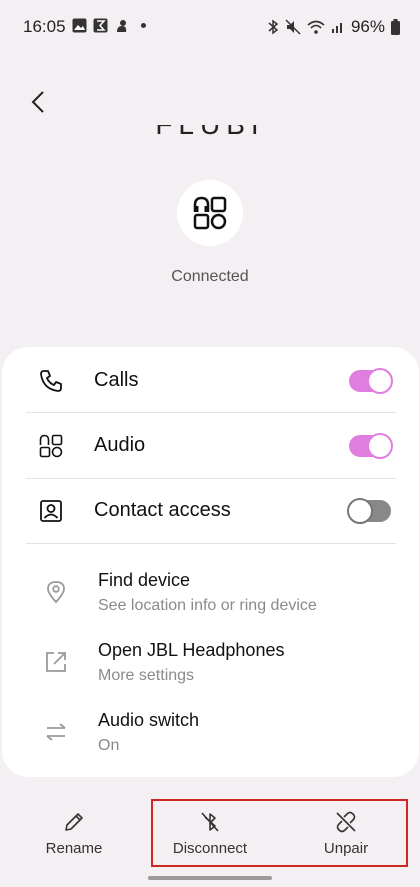  What do you see at coordinates (279, 833) in the screenshot?
I see `highlight-box` at bounding box center [279, 833].